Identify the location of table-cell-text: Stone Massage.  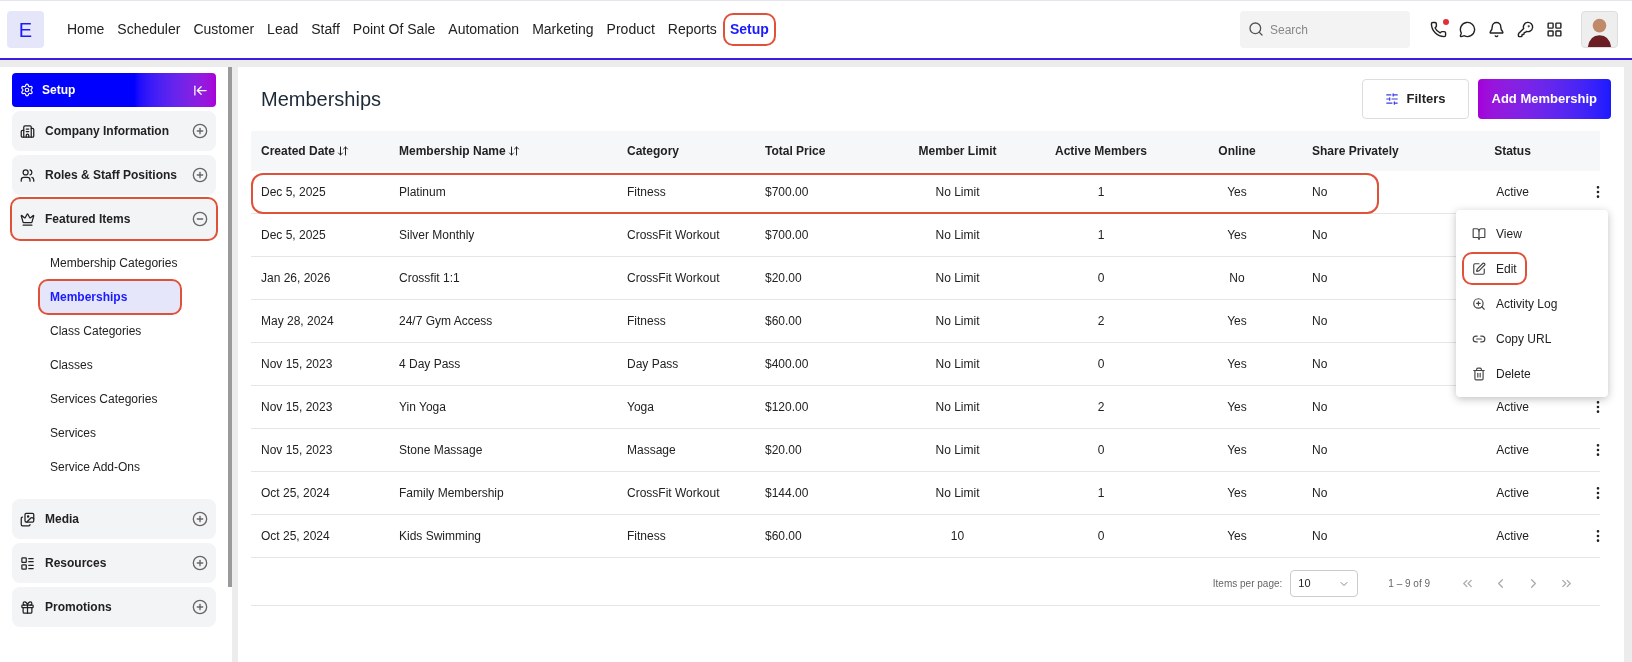
(441, 450).